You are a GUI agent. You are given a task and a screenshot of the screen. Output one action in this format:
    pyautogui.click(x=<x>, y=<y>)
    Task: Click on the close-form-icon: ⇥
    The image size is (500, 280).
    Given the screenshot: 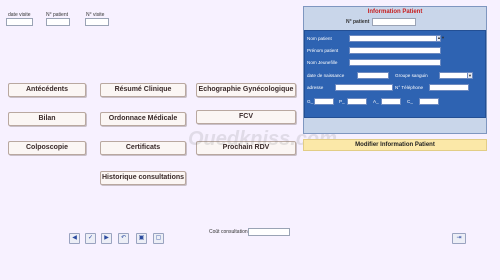 What is the action you would take?
    pyautogui.click(x=459, y=238)
    